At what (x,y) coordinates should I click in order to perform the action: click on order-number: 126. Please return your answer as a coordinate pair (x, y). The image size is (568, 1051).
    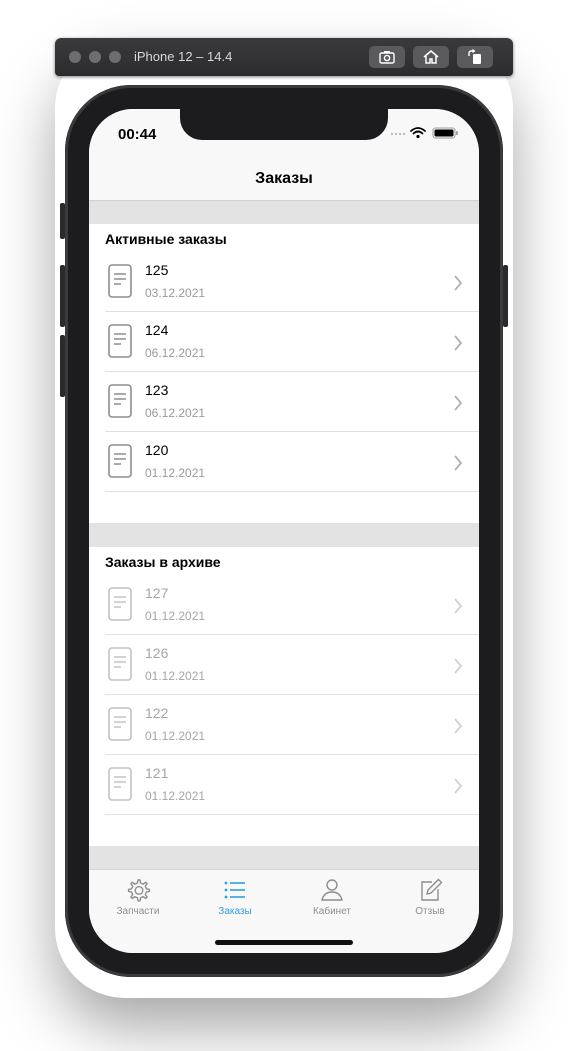
    Looking at the image, I should click on (157, 653).